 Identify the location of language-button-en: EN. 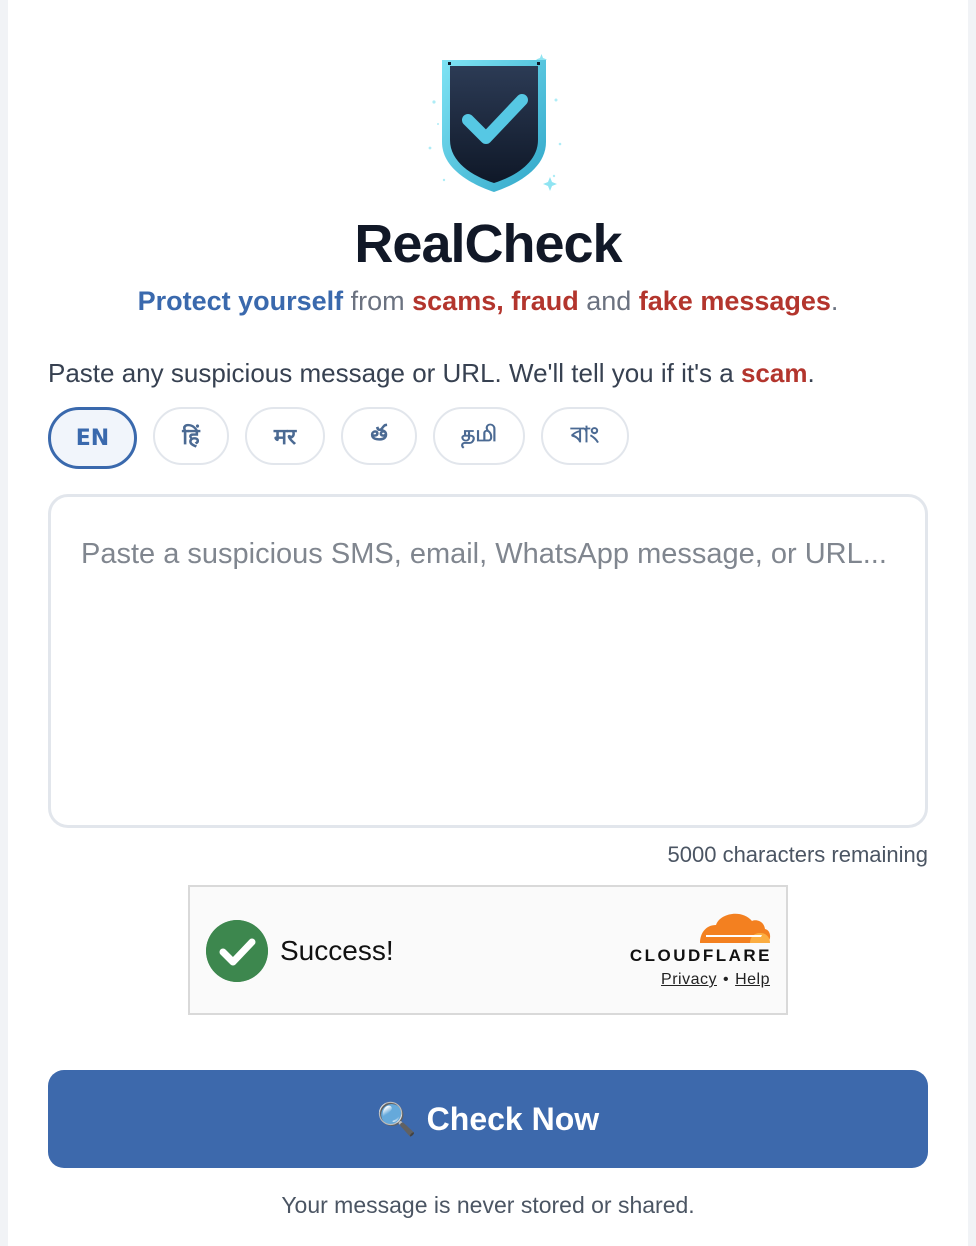
(92, 438).